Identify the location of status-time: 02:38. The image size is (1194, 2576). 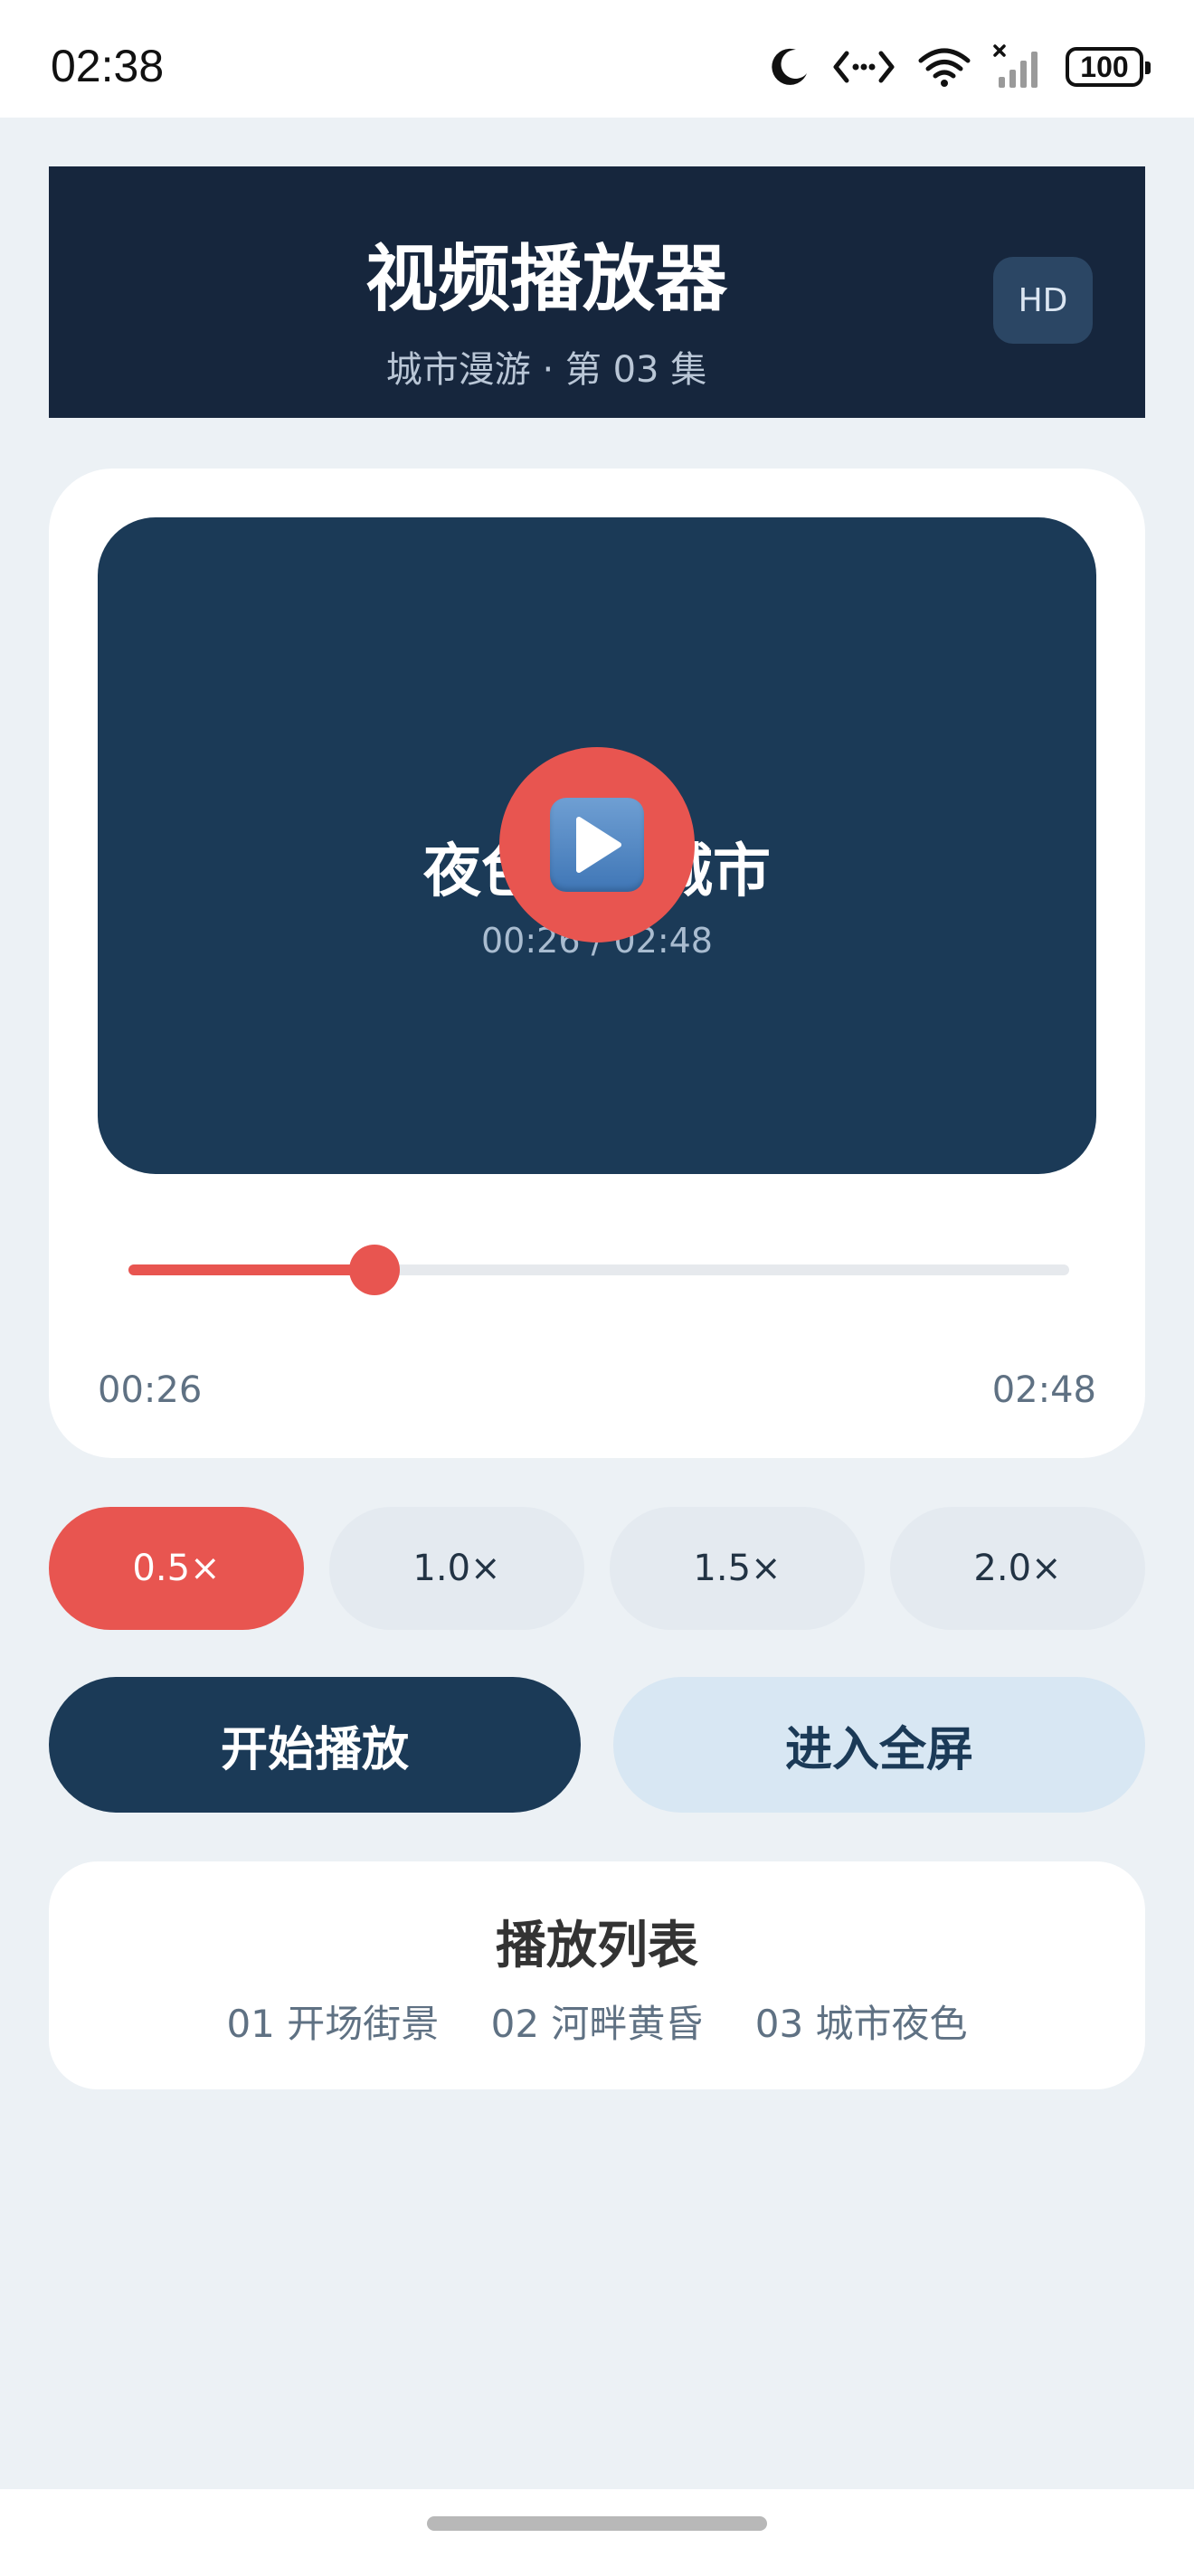
(108, 66).